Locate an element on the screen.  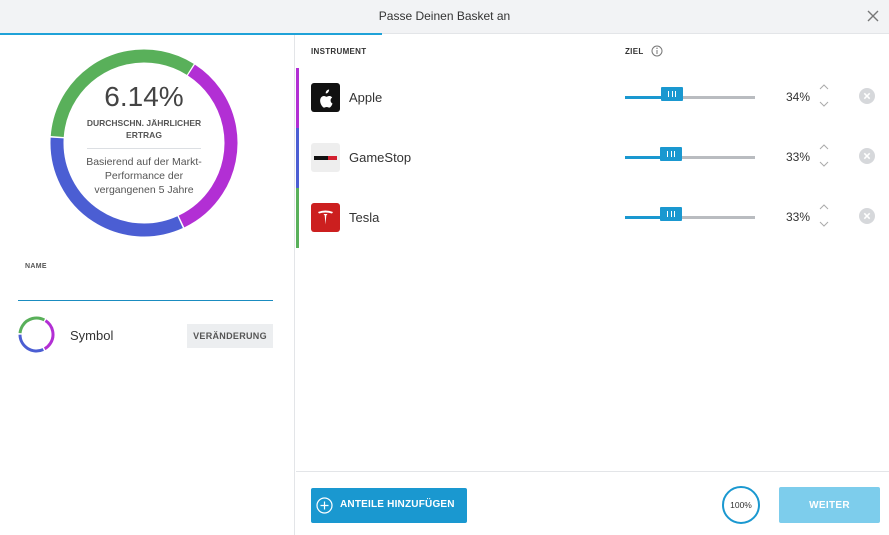
donut-segment-tesla is located at coordinates (36, 334).